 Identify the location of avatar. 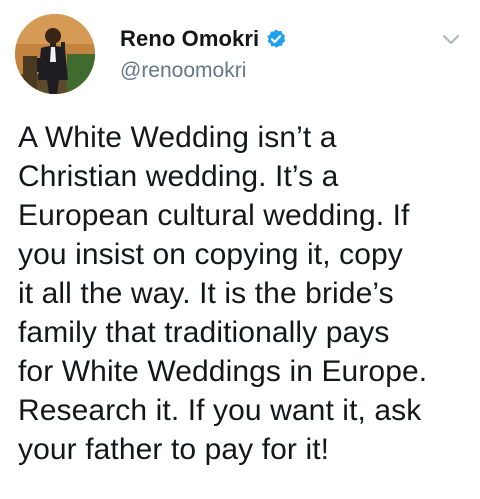
(55, 54).